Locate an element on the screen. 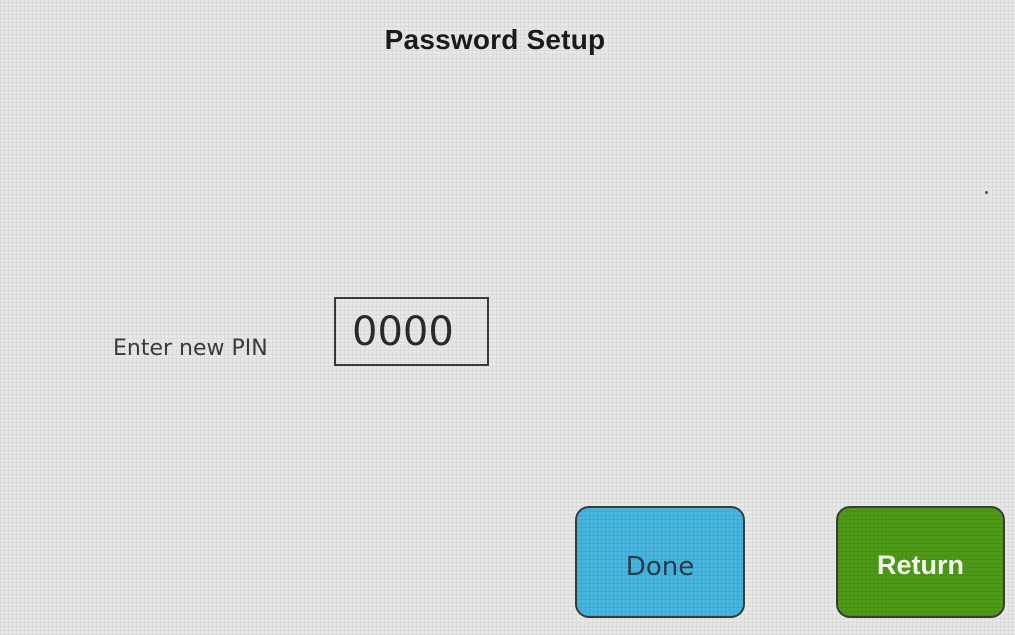  return-button: Return is located at coordinates (920, 562).